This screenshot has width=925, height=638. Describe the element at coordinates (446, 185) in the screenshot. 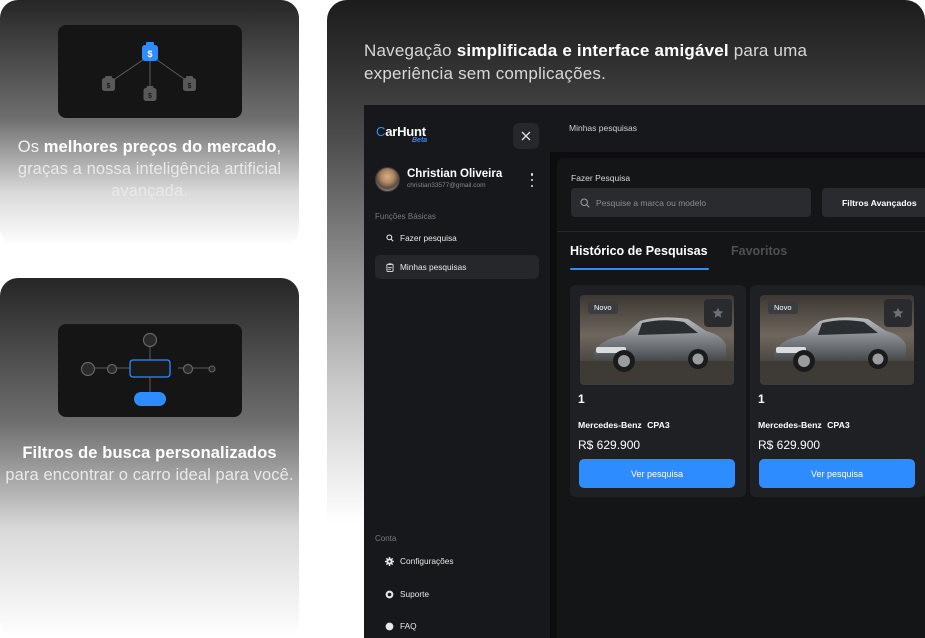

I see `user-email: christian33577@gmail.com` at that location.